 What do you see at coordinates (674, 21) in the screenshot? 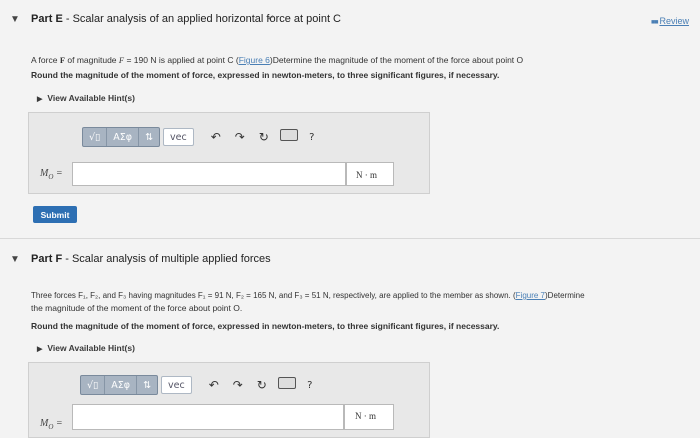
I see `review-label: Review` at bounding box center [674, 21].